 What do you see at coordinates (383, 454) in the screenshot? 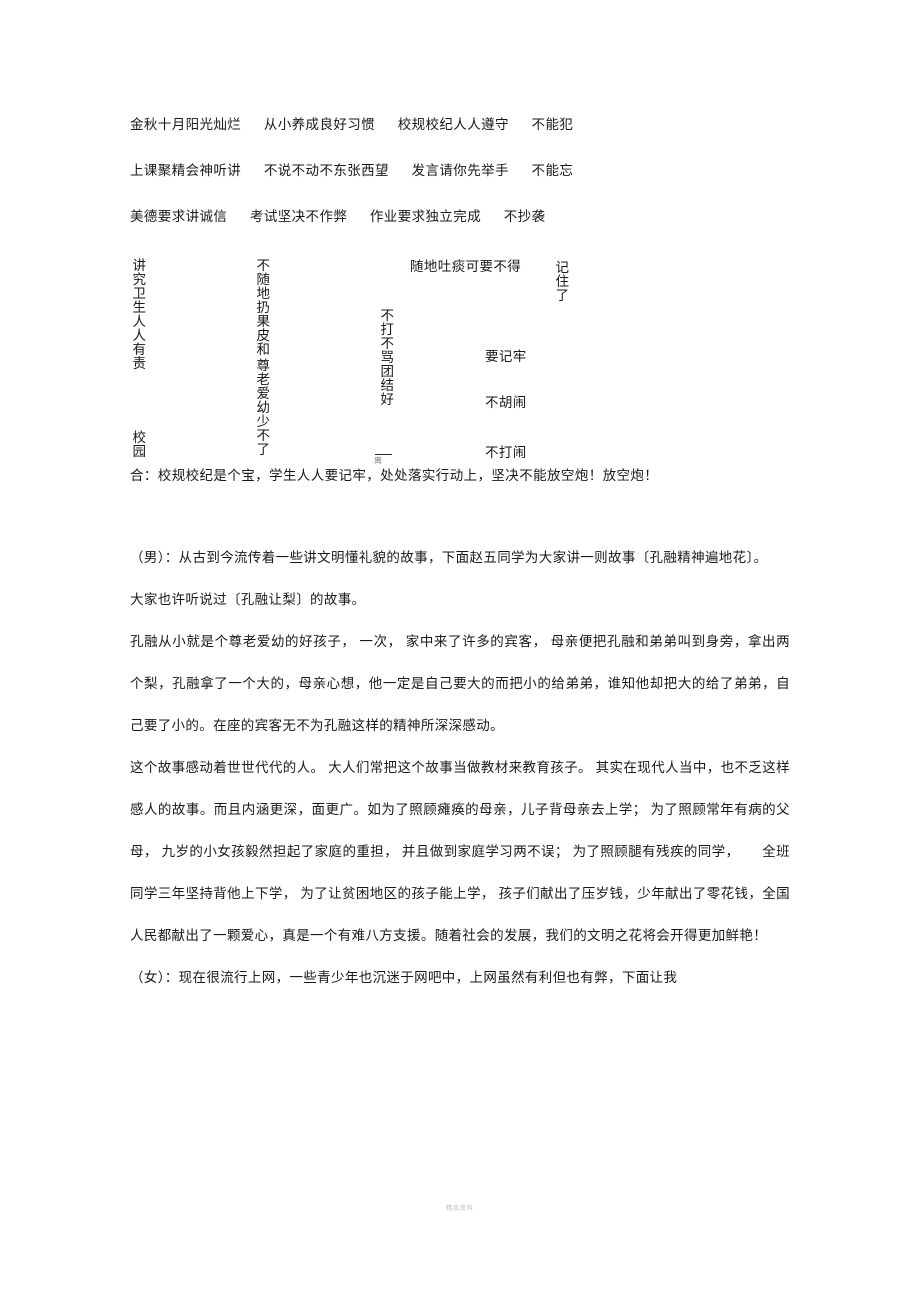
I see `strikethrough-mark` at bounding box center [383, 454].